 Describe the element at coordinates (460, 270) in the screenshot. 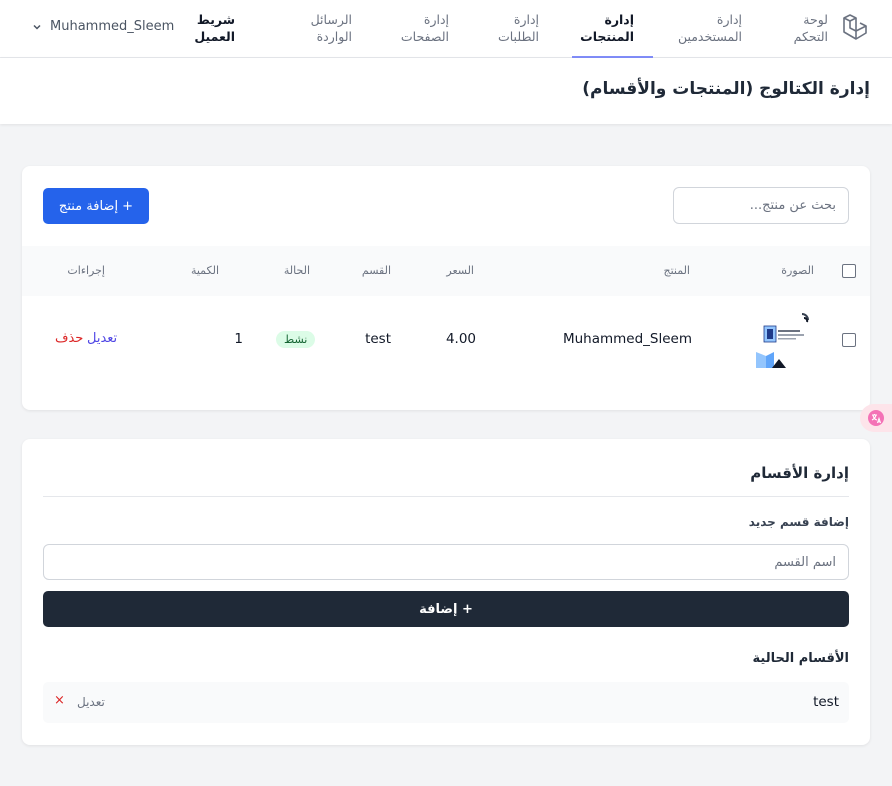

I see `col-price: السعر` at that location.